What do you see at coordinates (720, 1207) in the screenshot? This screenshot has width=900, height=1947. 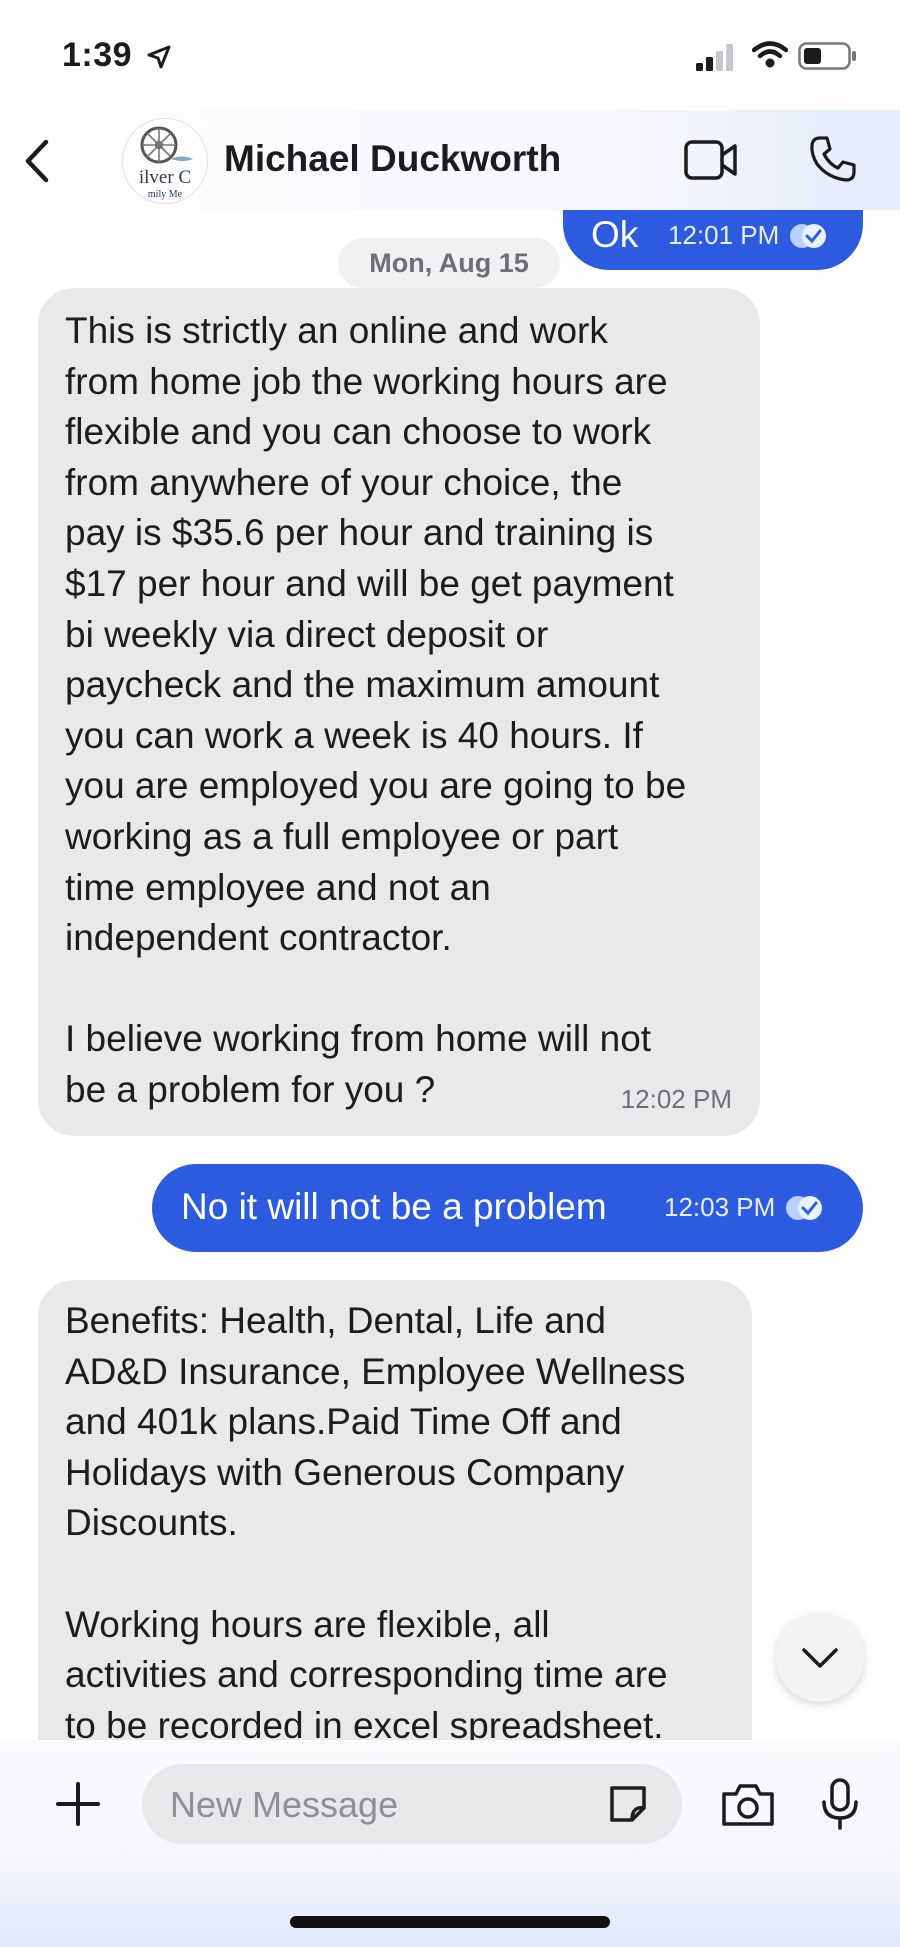 I see `message-time: 12:03 PM` at bounding box center [720, 1207].